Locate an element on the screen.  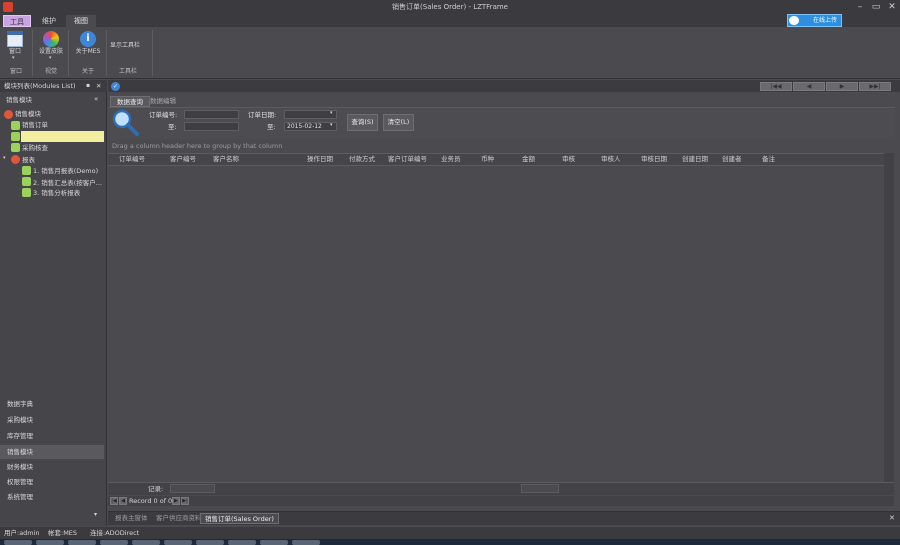
column-header: 审核日期 is located at coordinates (654, 159).